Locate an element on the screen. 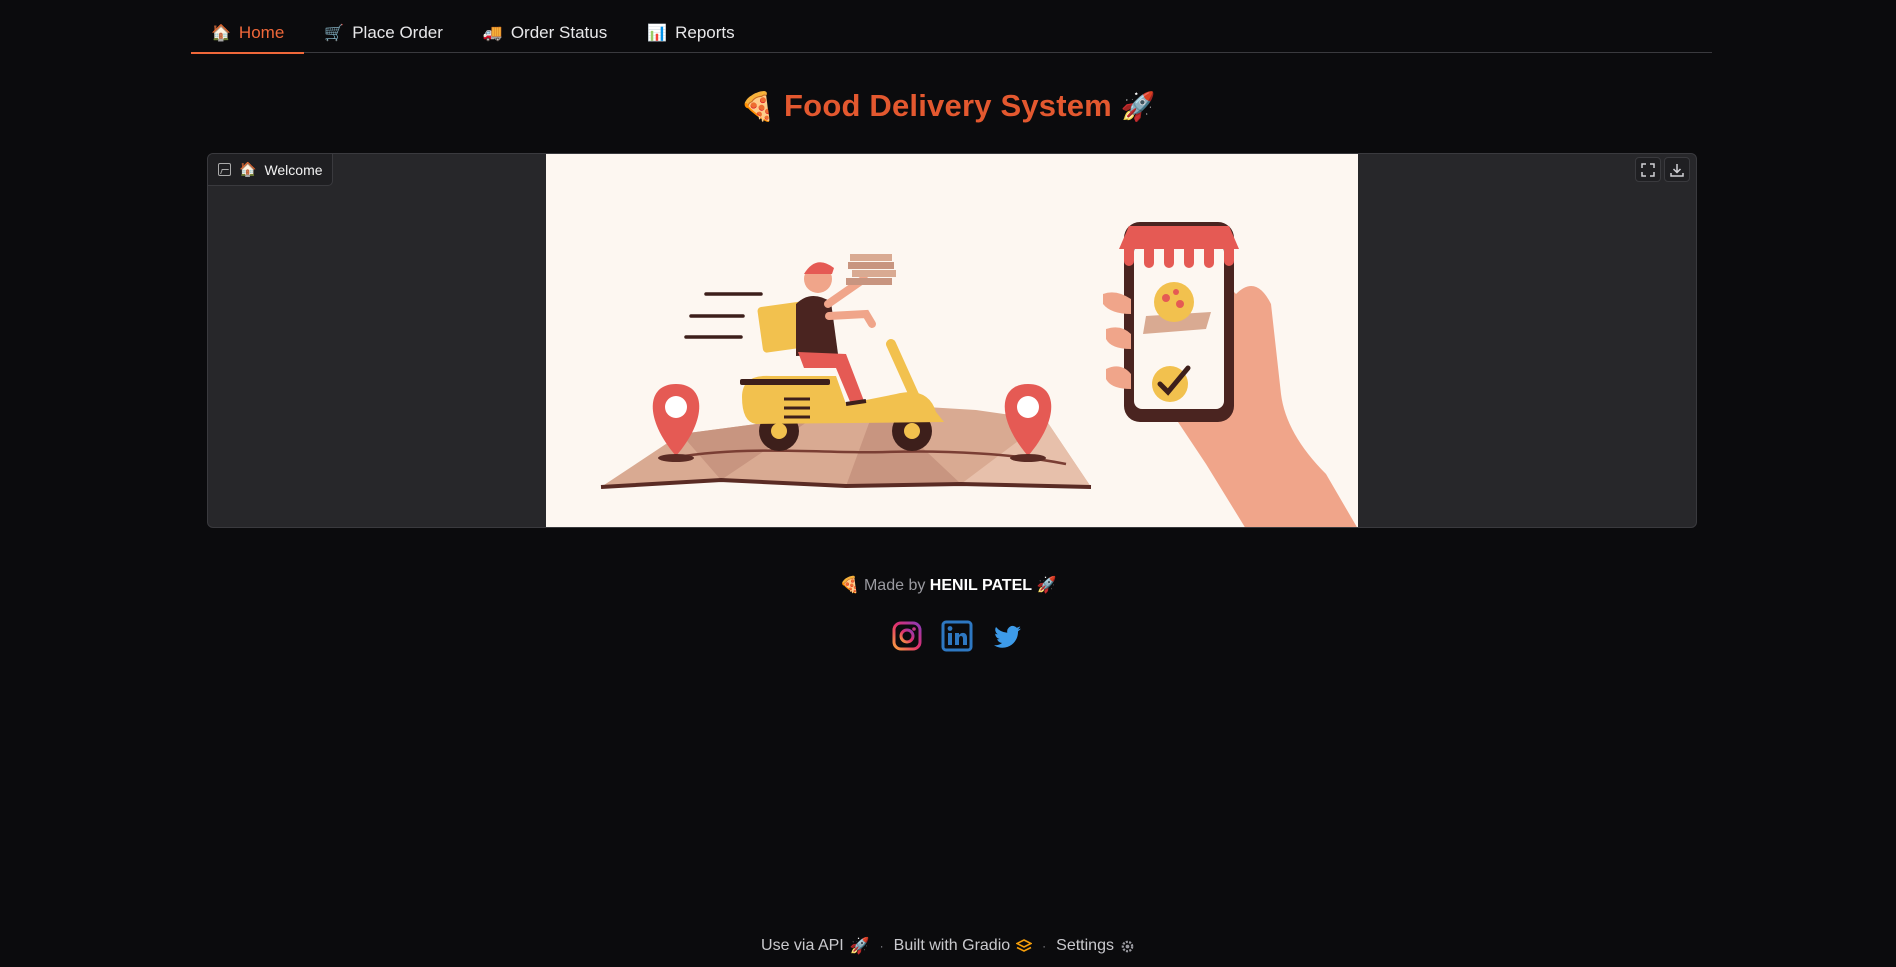  download-icon is located at coordinates (1677, 170).